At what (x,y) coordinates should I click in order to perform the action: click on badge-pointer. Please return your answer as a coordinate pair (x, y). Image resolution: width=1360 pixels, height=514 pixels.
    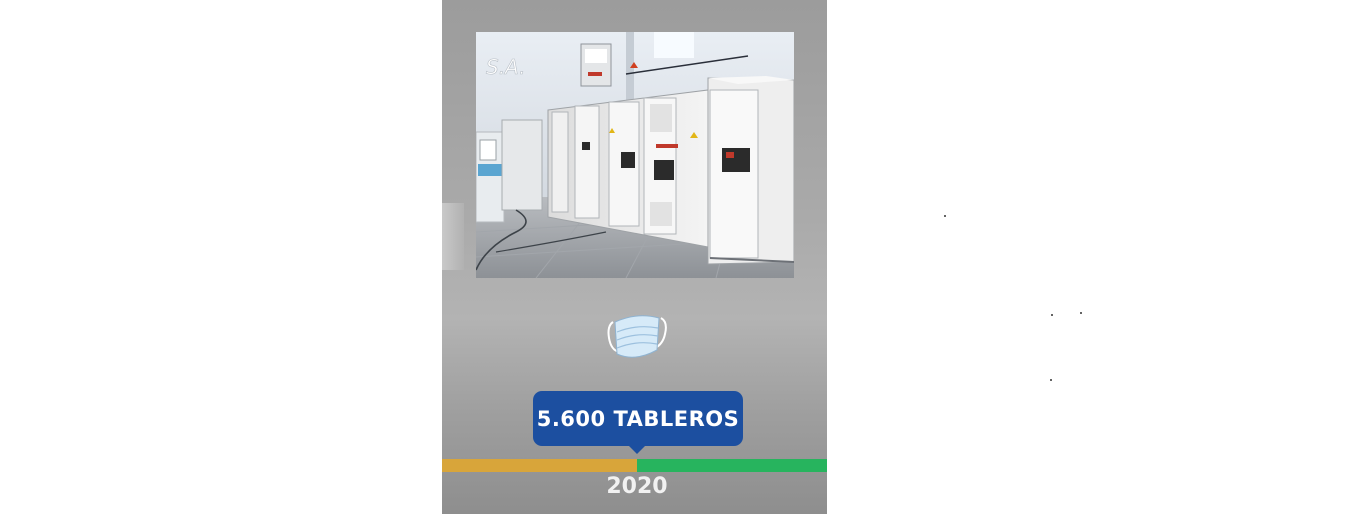
    Looking at the image, I should click on (637, 449).